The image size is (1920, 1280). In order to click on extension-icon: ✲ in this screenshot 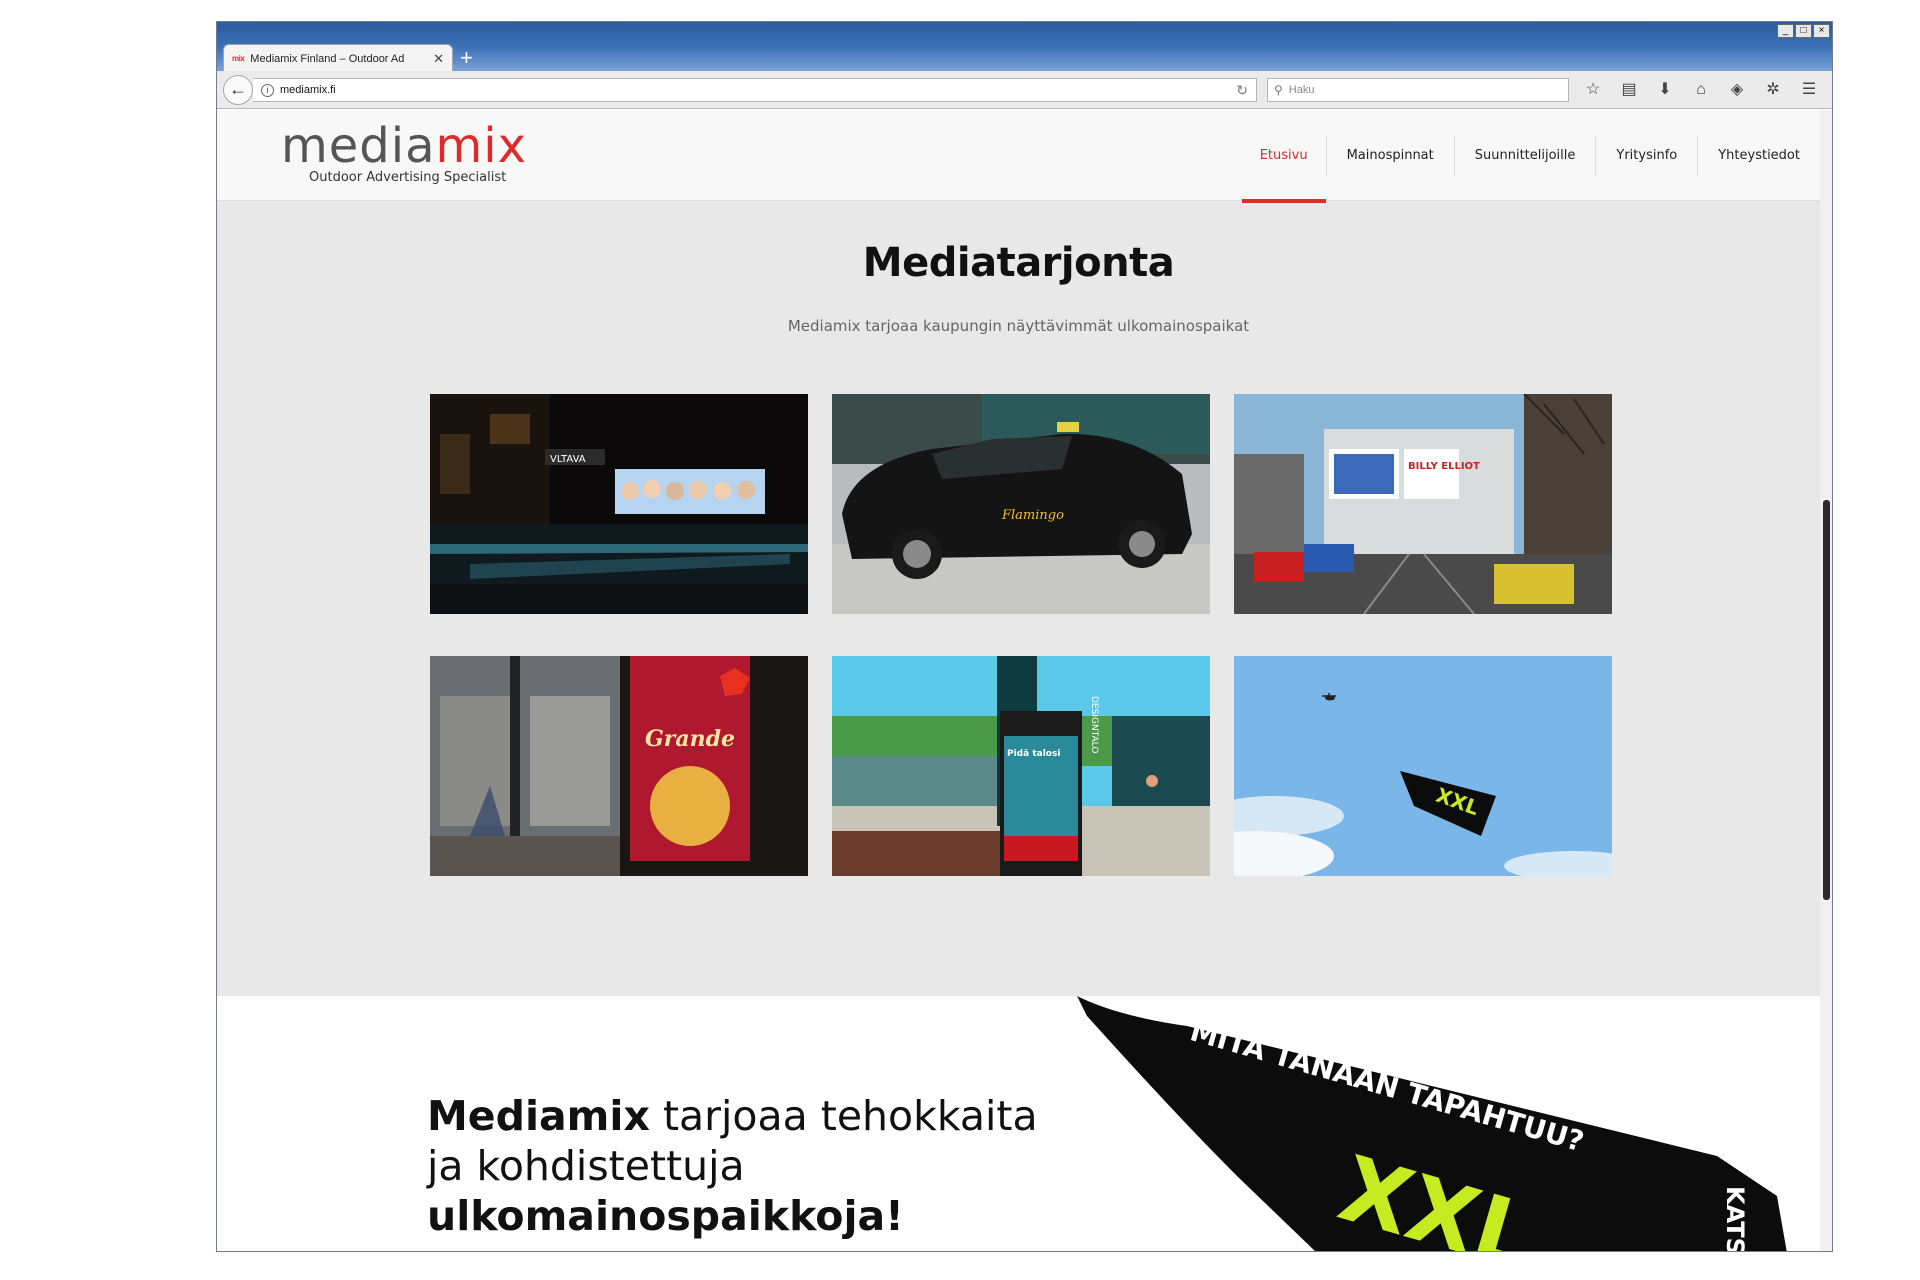, I will do `click(1773, 90)`.